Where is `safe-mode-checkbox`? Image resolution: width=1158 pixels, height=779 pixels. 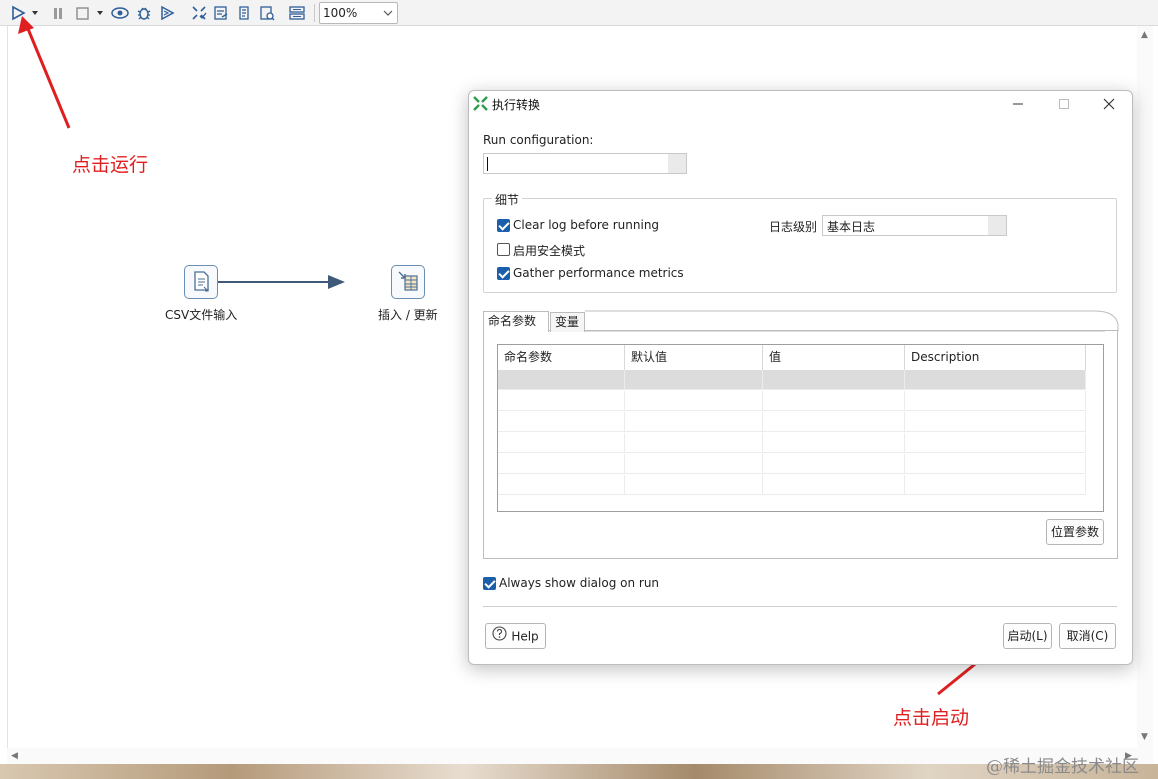
safe-mode-checkbox is located at coordinates (503, 249).